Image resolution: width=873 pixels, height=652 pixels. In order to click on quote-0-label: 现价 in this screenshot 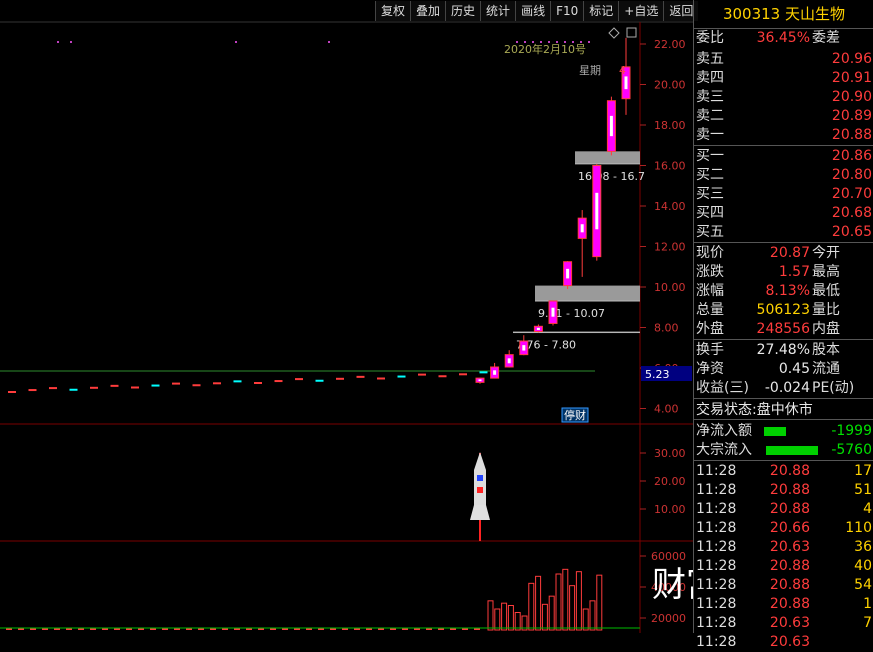, I will do `click(710, 253)`.